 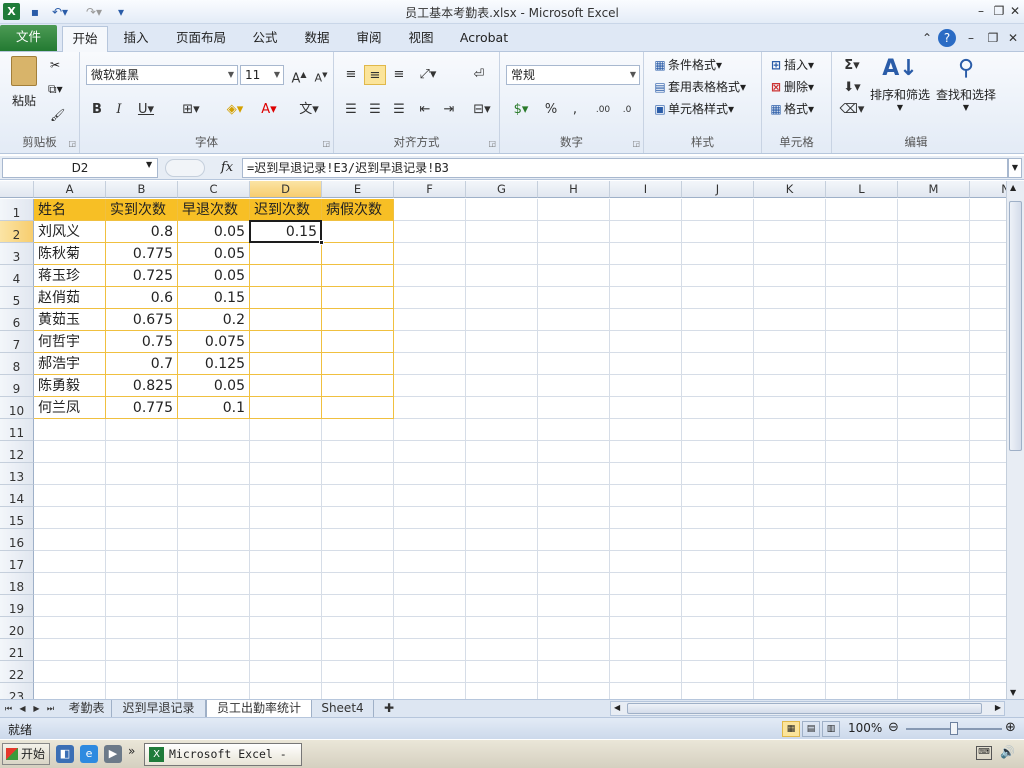 What do you see at coordinates (1013, 38) in the screenshot?
I see `workbook-close-icon: ✕` at bounding box center [1013, 38].